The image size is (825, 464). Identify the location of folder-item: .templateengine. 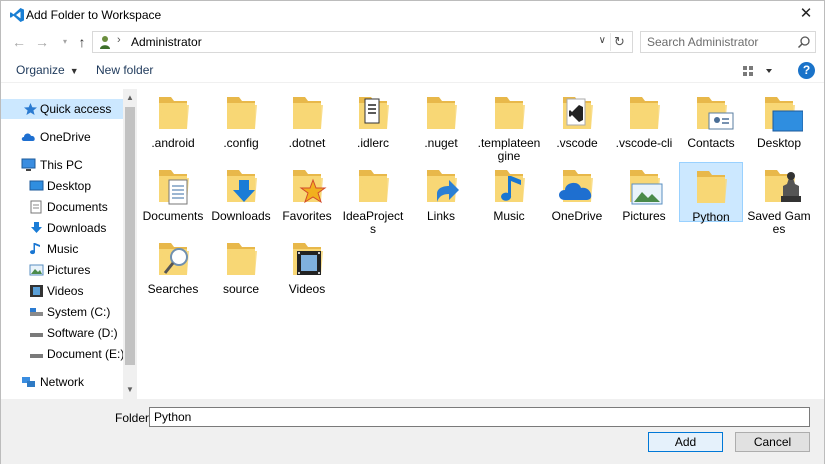
(509, 126).